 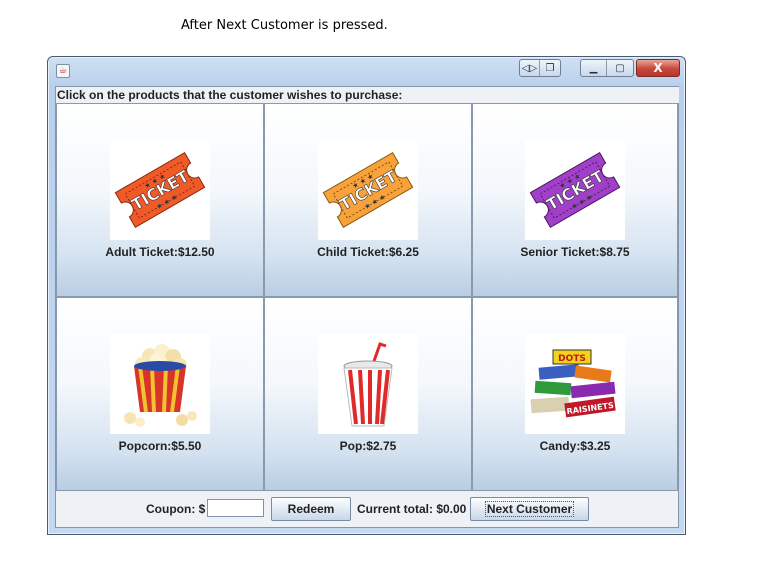 What do you see at coordinates (412, 509) in the screenshot?
I see `current-total-label: Current total: $0.00` at bounding box center [412, 509].